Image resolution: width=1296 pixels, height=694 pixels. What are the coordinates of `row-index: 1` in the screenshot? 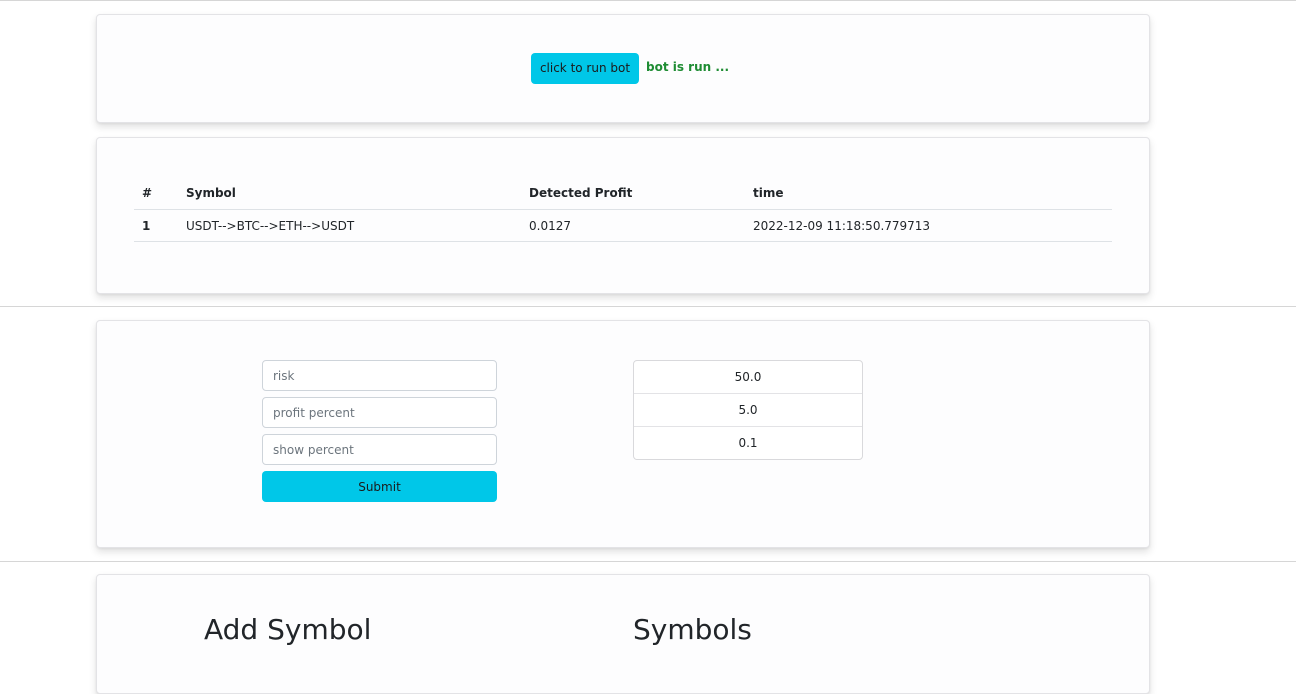 It's located at (156, 225).